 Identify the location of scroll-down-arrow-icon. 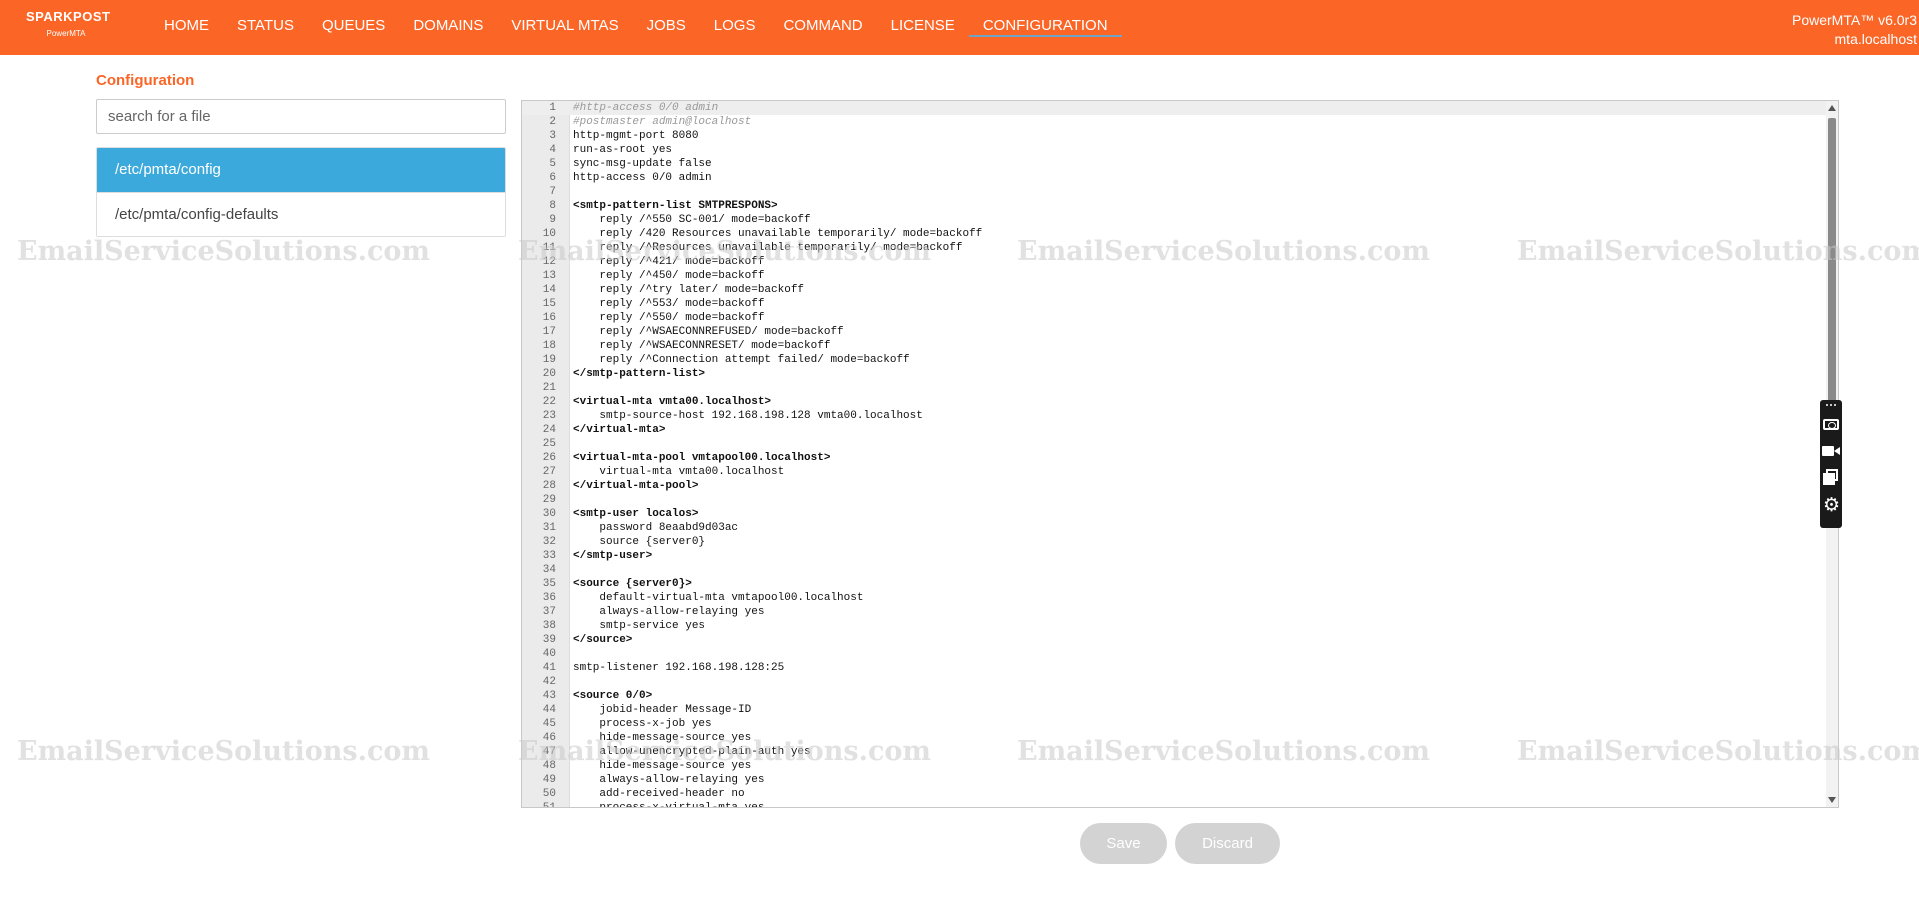
(1832, 800).